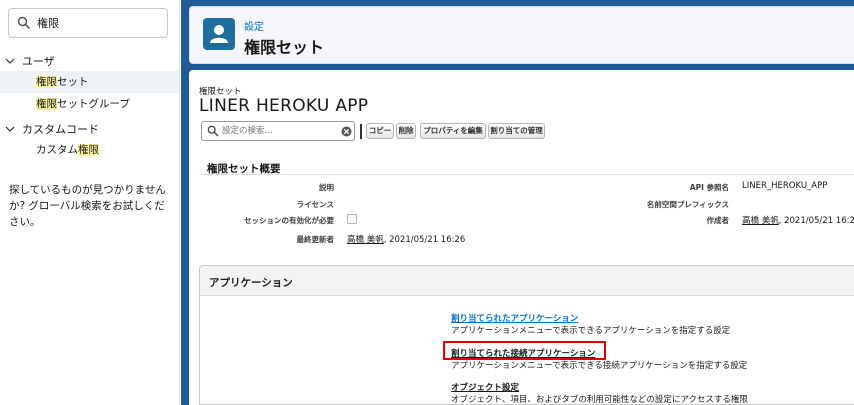 This screenshot has height=405, width=854. I want to click on assigned-apps-link: 割り当てられたアプリケーション, so click(514, 318).